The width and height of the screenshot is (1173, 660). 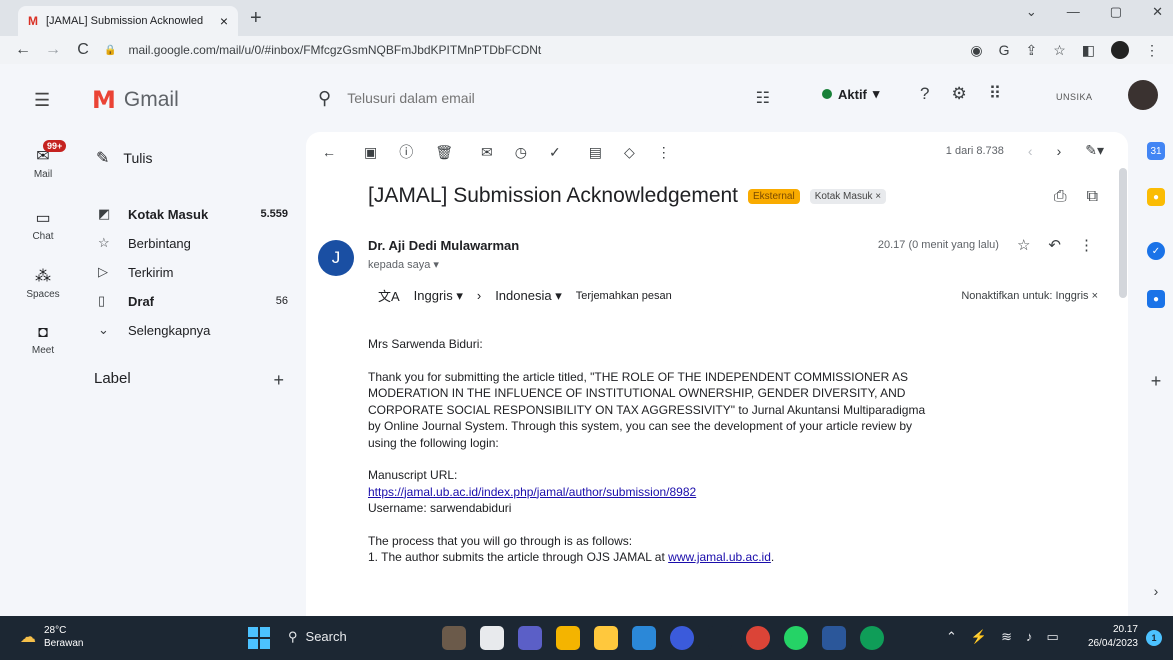 What do you see at coordinates (487, 152) in the screenshot?
I see `mark-unread-icon: ✉` at bounding box center [487, 152].